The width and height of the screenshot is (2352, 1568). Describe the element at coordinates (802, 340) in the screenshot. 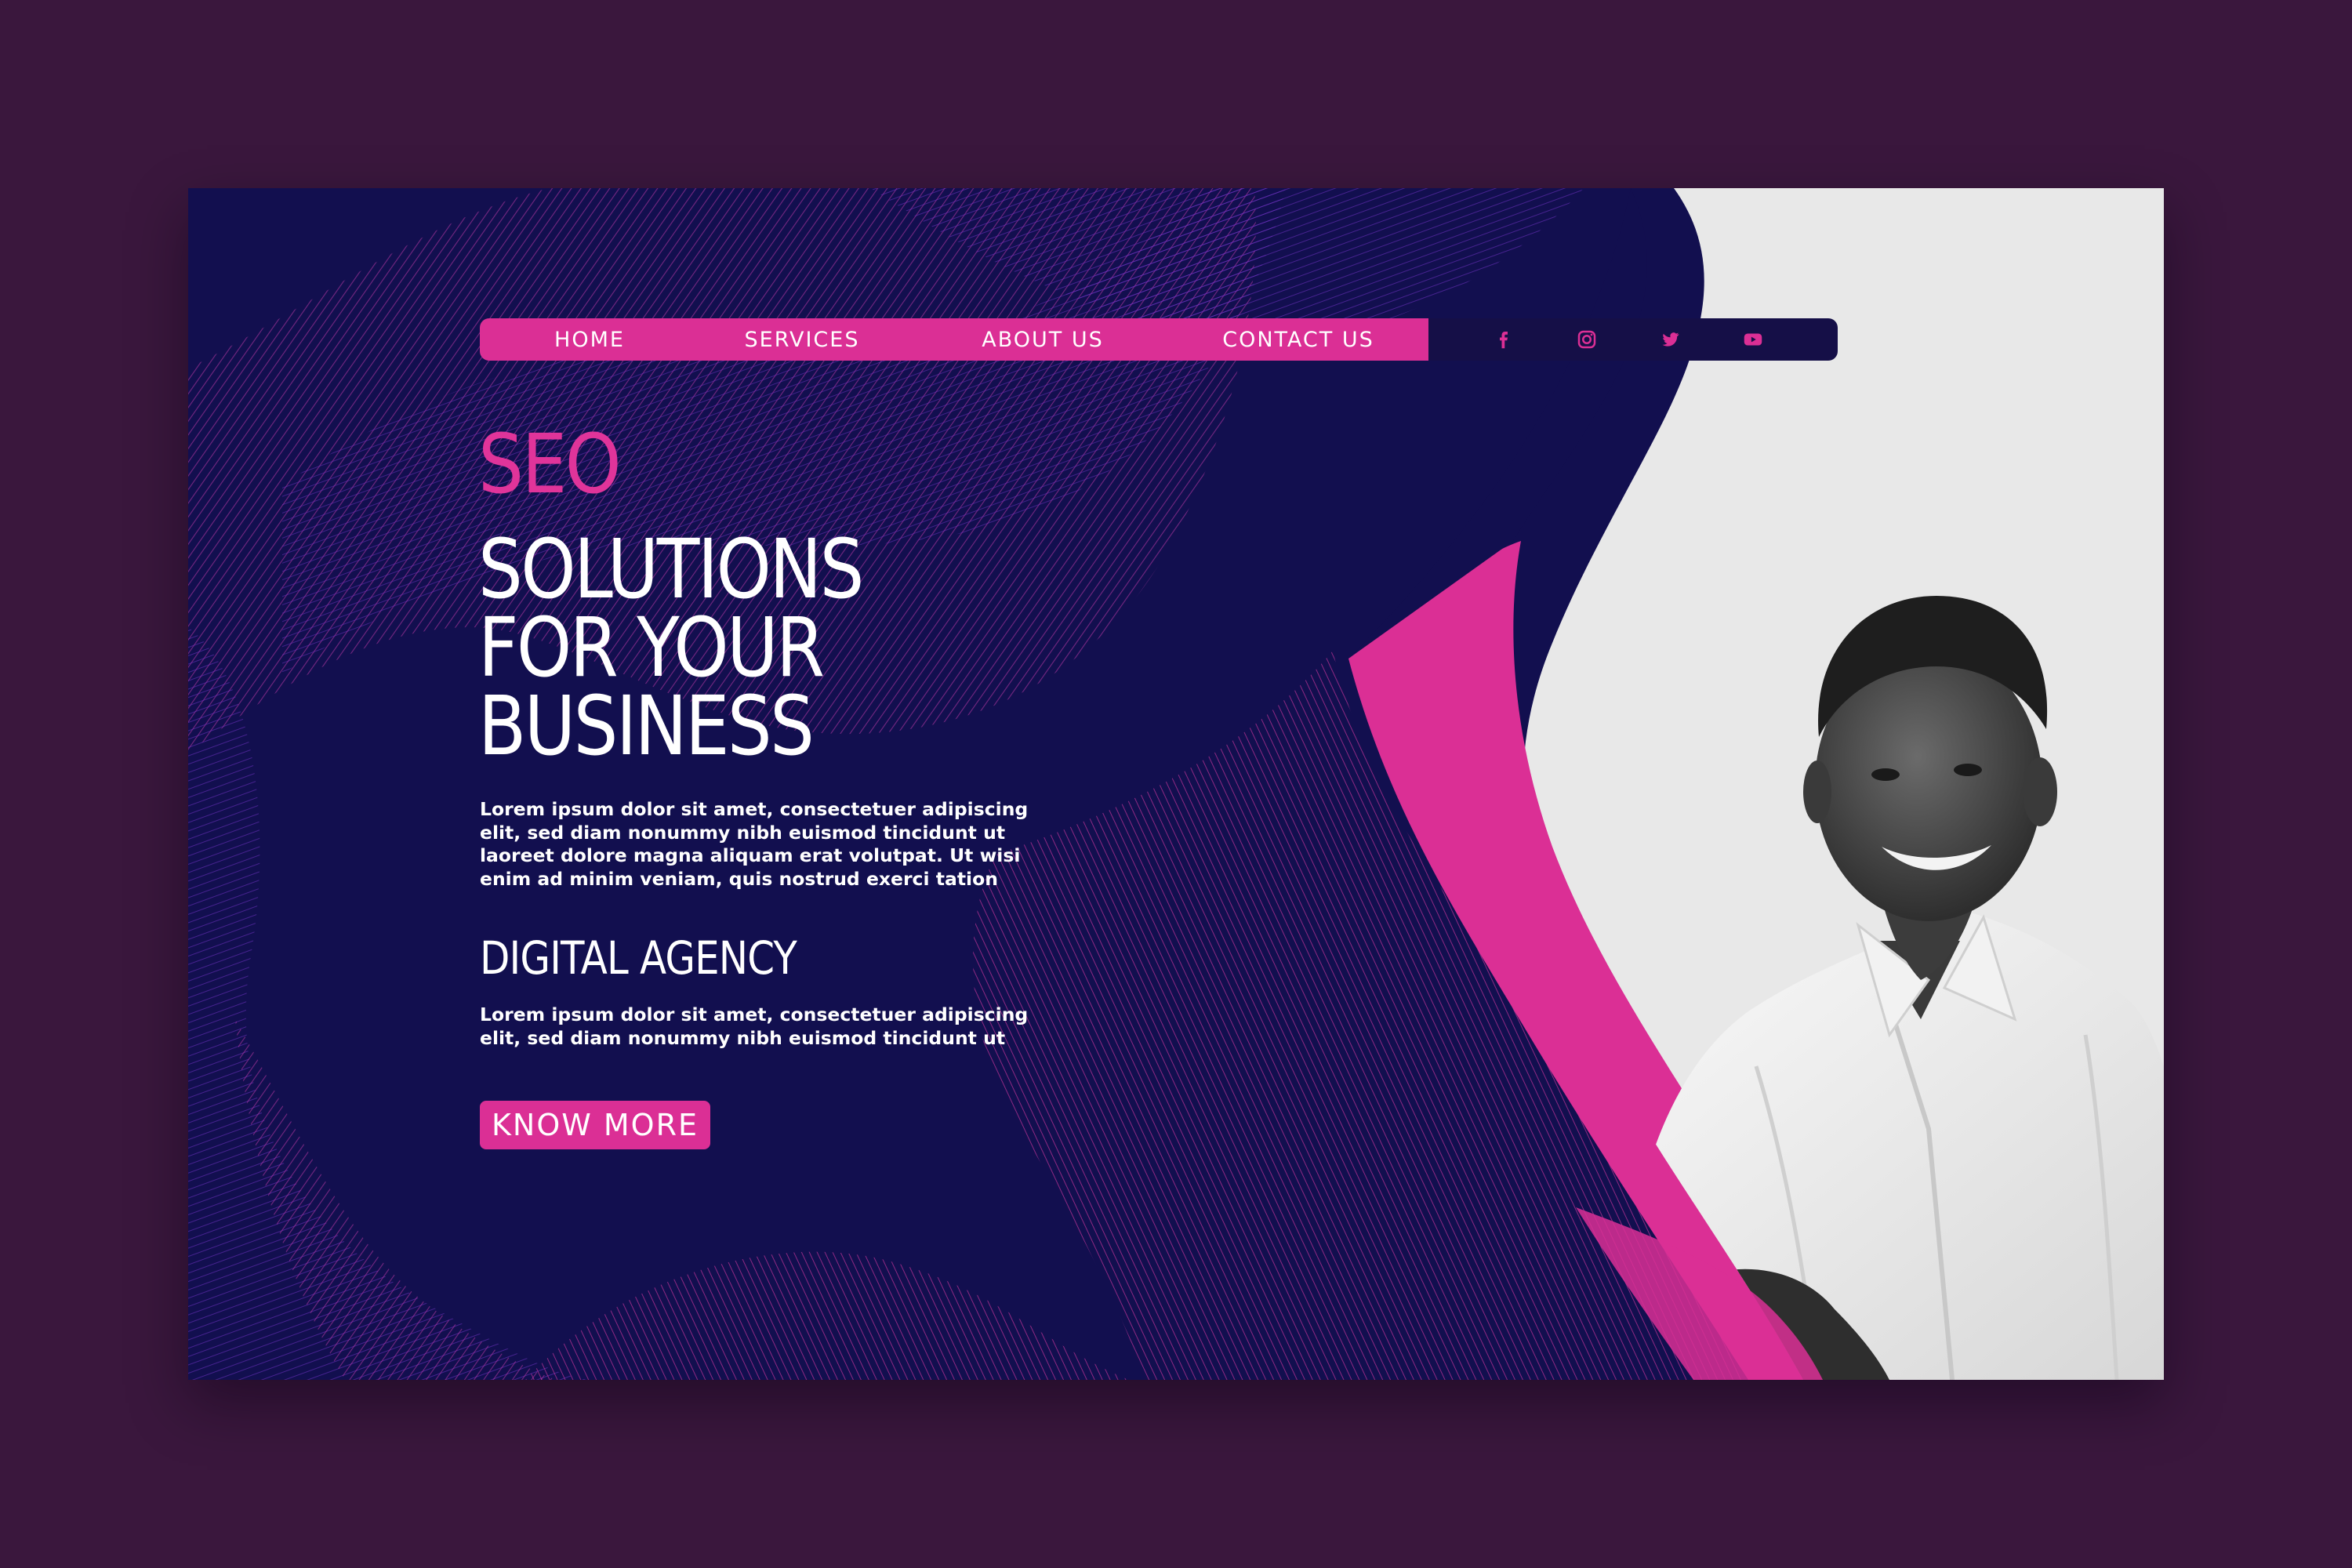

I see `nav-services: SERVICES` at that location.